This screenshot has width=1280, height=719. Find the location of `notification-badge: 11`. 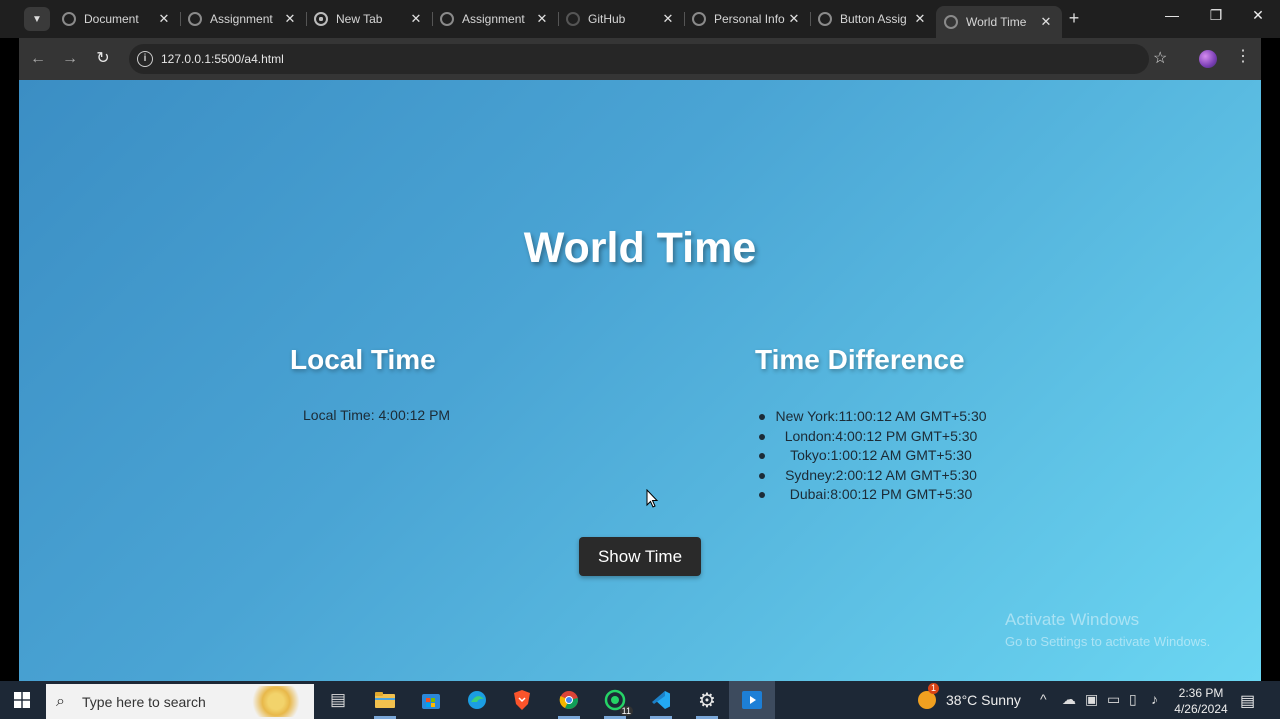

notification-badge: 11 is located at coordinates (626, 711).